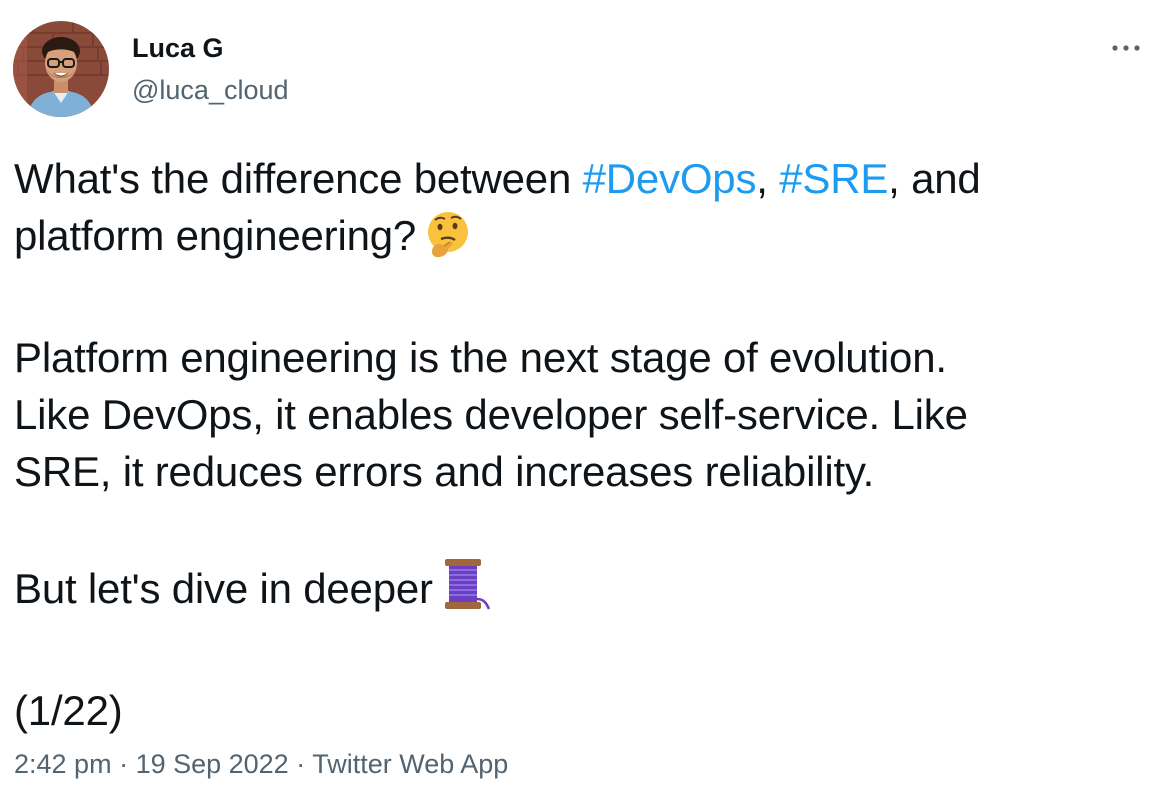  I want to click on tweet-timestamp-link: 2:42 pm, so click(63, 764).